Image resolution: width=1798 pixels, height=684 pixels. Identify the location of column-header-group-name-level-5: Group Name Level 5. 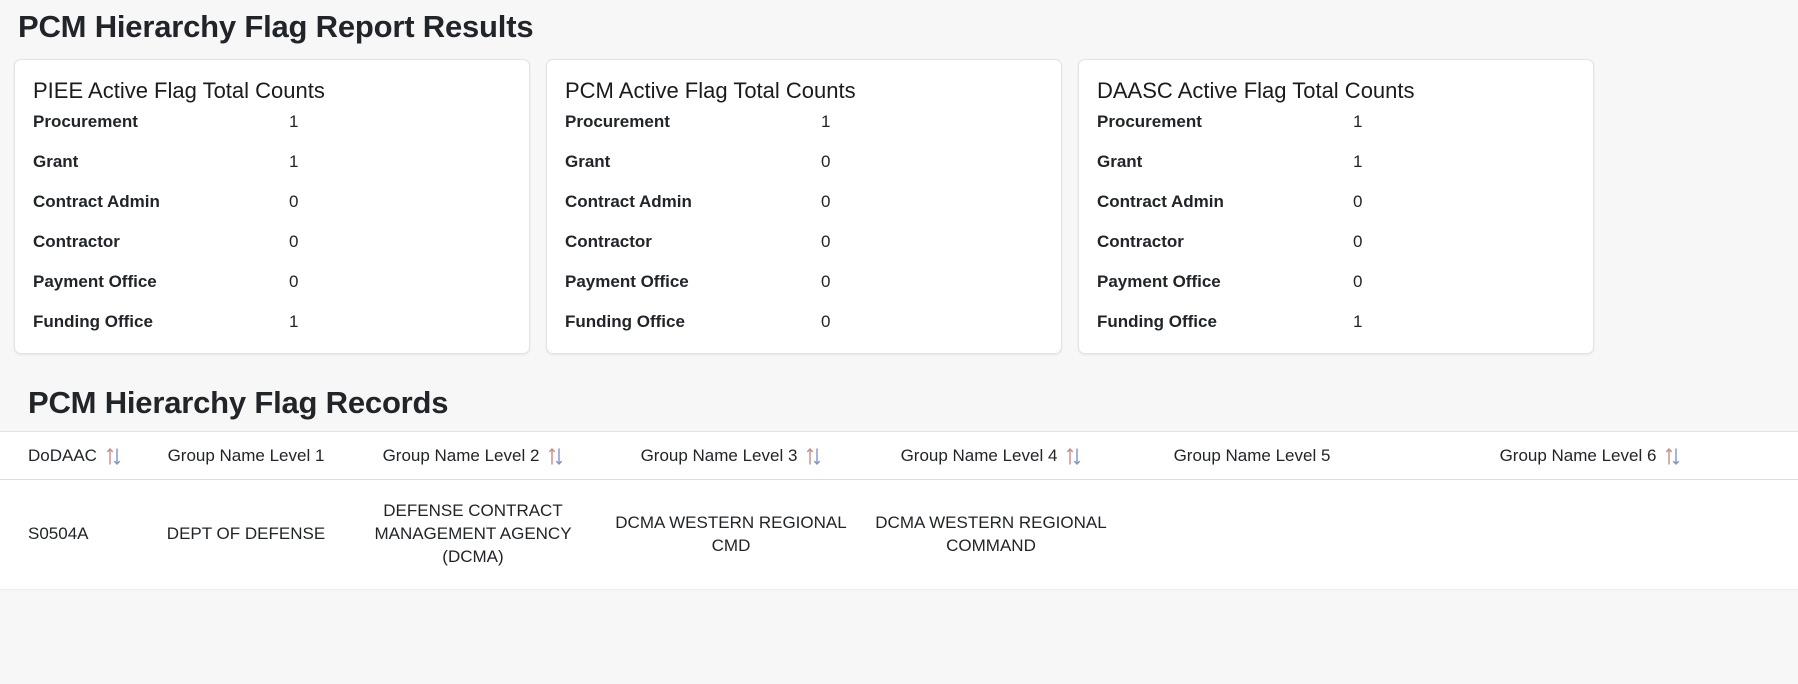
(1252, 456).